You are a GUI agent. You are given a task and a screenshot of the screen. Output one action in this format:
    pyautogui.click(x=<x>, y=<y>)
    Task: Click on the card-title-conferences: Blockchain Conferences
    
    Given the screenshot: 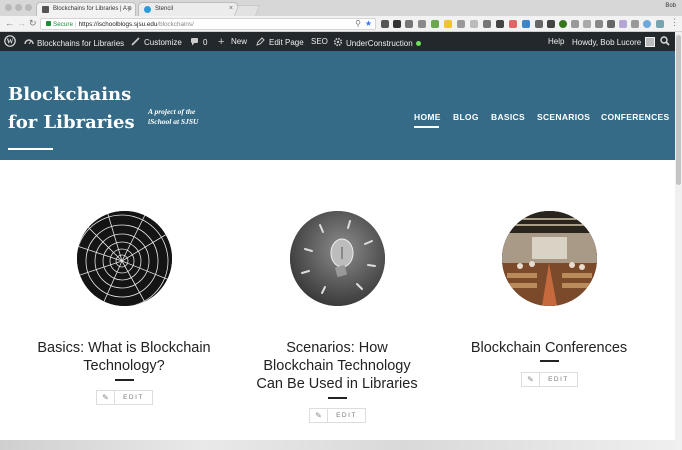 What is the action you would take?
    pyautogui.click(x=549, y=348)
    